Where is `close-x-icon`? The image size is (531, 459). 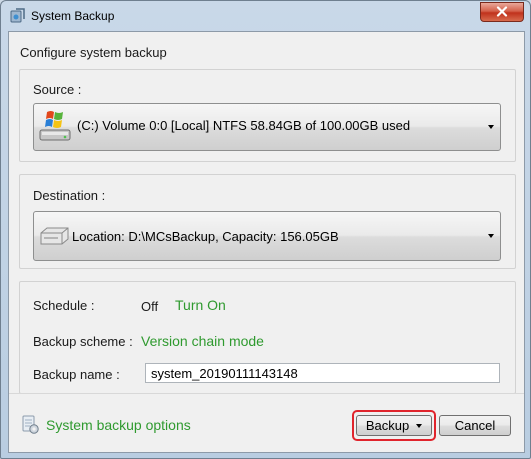 close-x-icon is located at coordinates (502, 12).